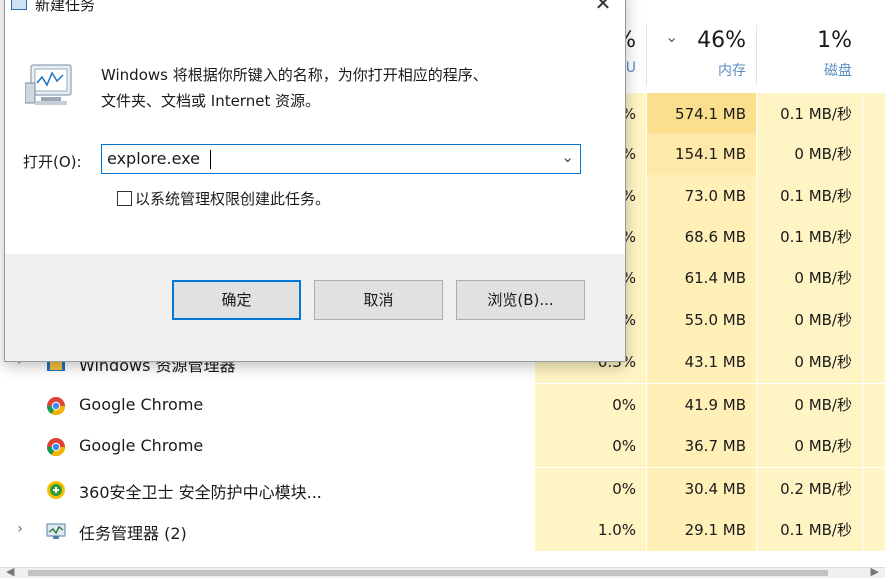  I want to click on memory-cell: 574.1 MB, so click(701, 114).